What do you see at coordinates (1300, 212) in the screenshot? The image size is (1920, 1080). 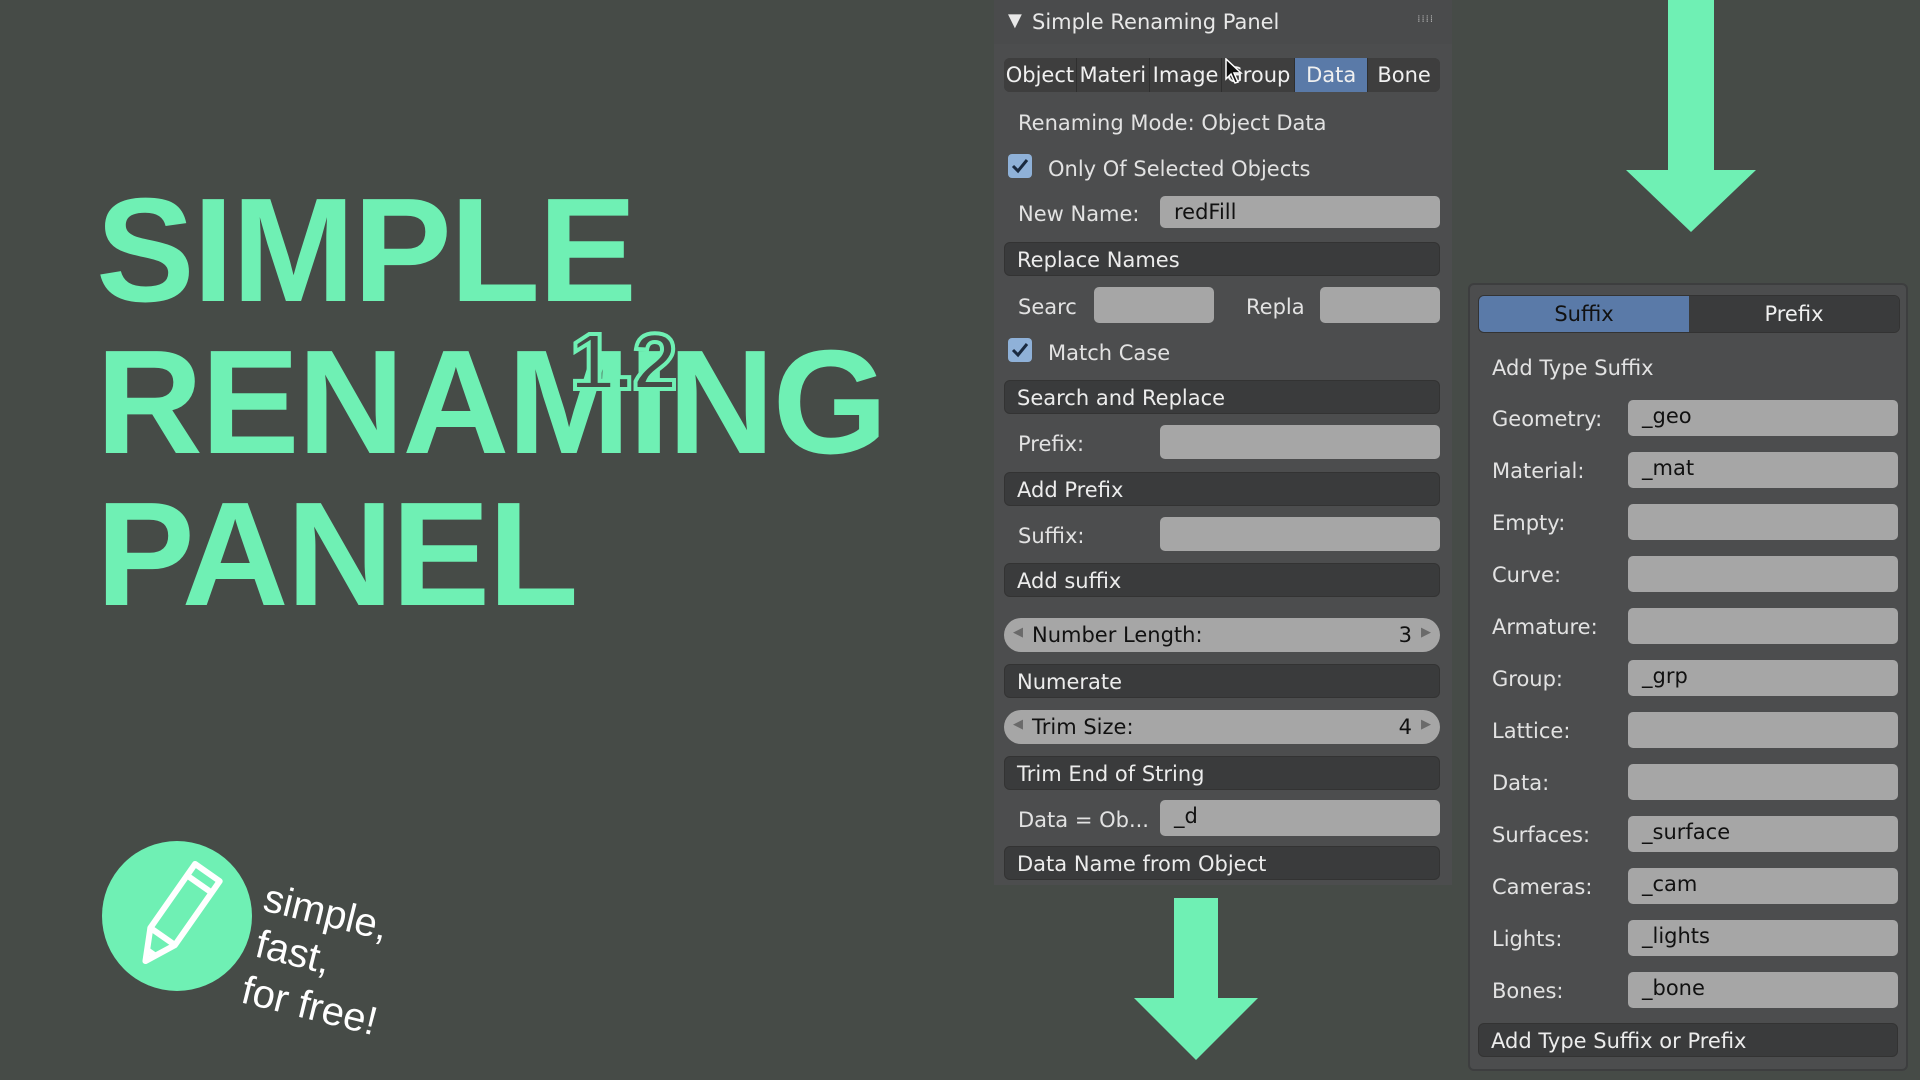 I see `new-name-input: redFill` at bounding box center [1300, 212].